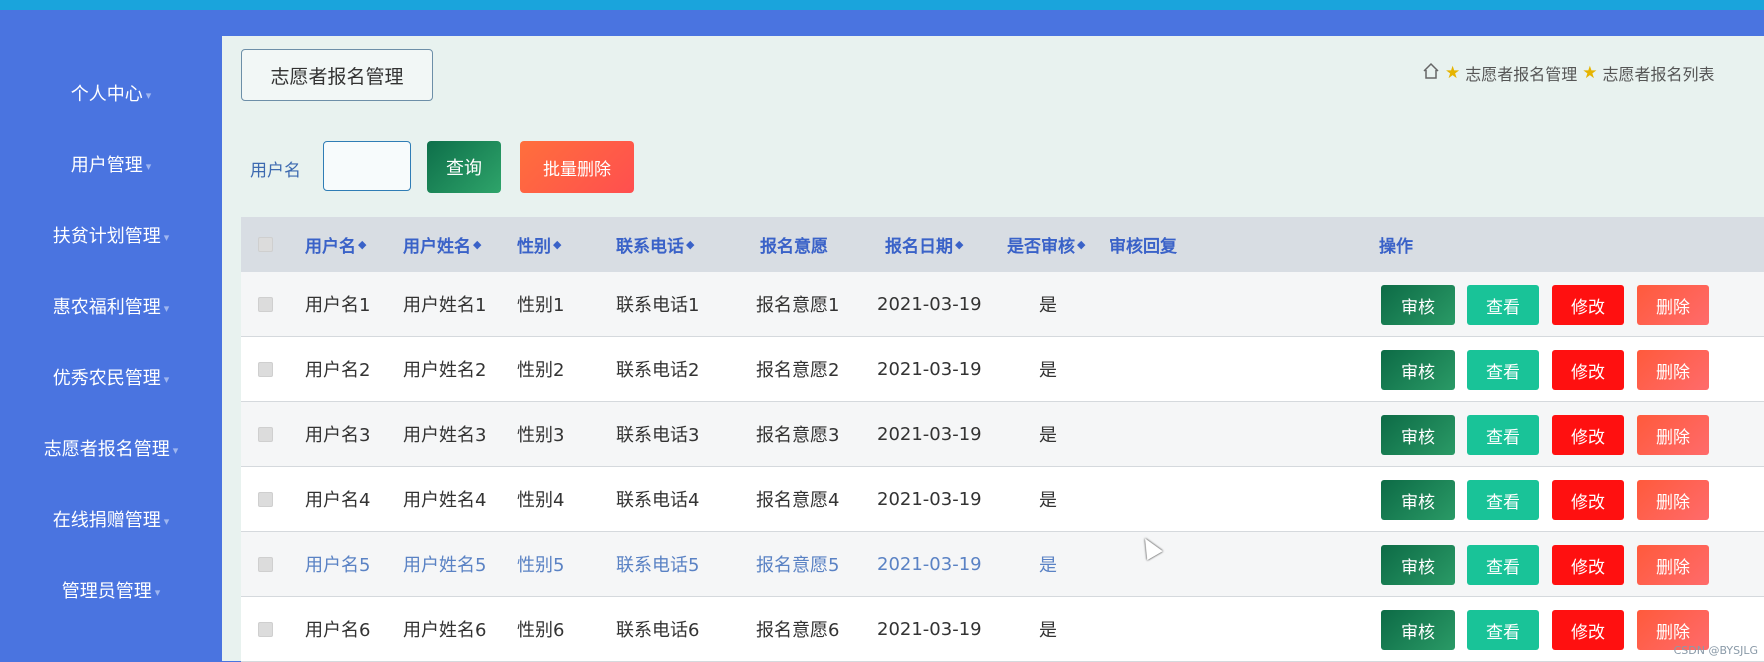 Image resolution: width=1764 pixels, height=662 pixels. I want to click on sidebar-item-donation: 在线捐赠管理 ▾, so click(111, 519).